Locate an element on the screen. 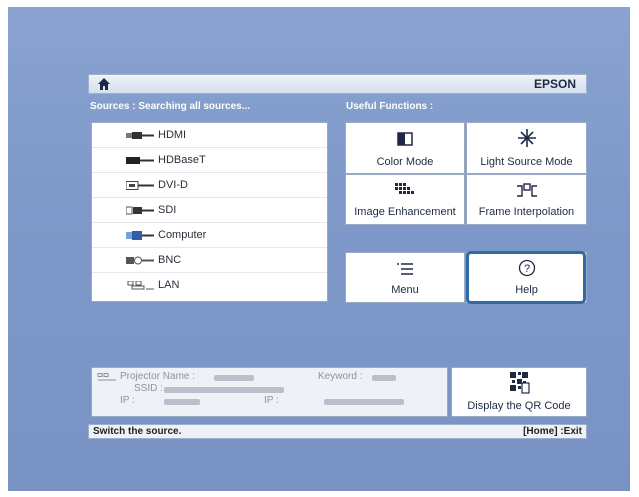 Image resolution: width=639 pixels, height=497 pixels. light-source-mode-button: Light Source Mode is located at coordinates (526, 148).